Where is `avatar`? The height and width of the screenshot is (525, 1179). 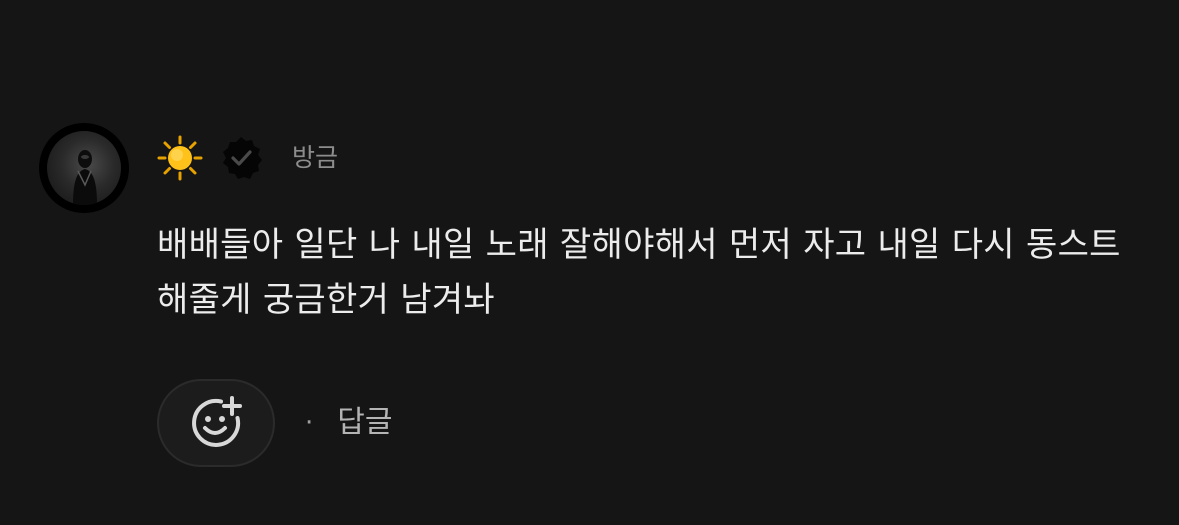
avatar is located at coordinates (84, 168).